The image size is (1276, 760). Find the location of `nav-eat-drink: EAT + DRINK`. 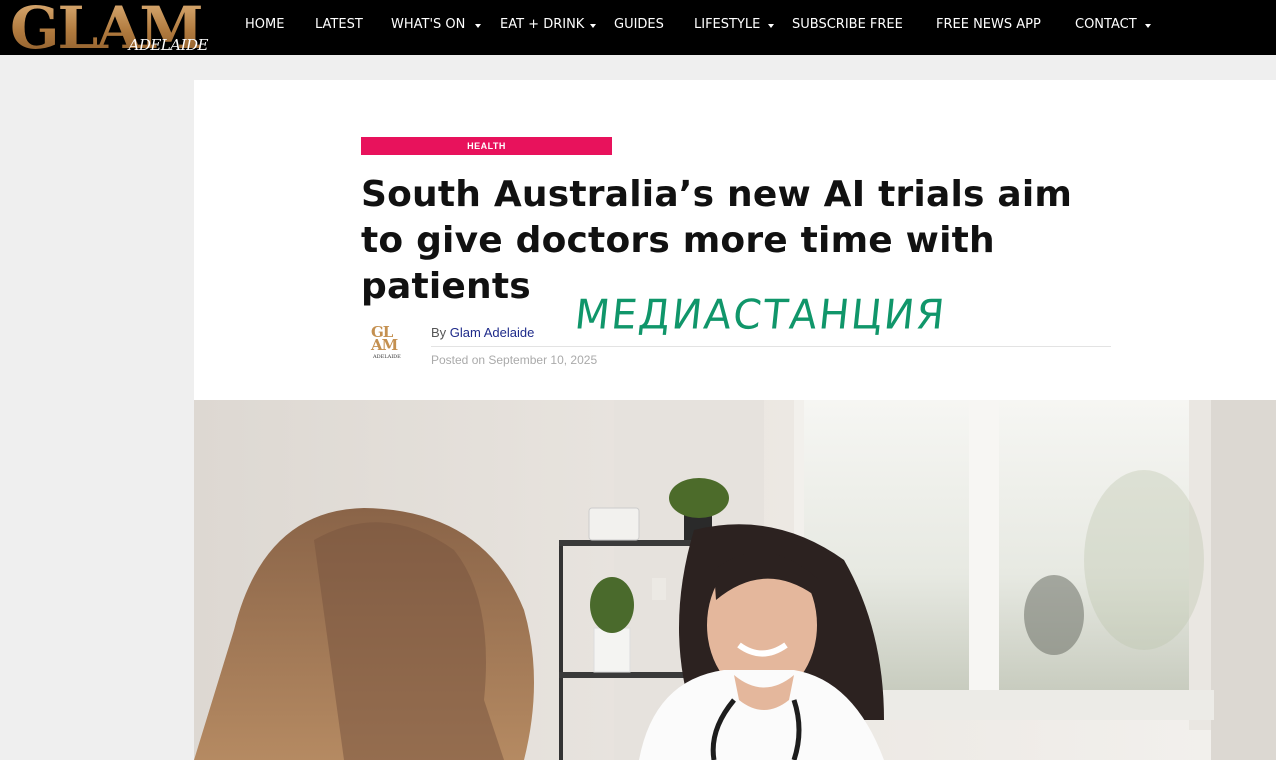

nav-eat-drink: EAT + DRINK is located at coordinates (542, 24).